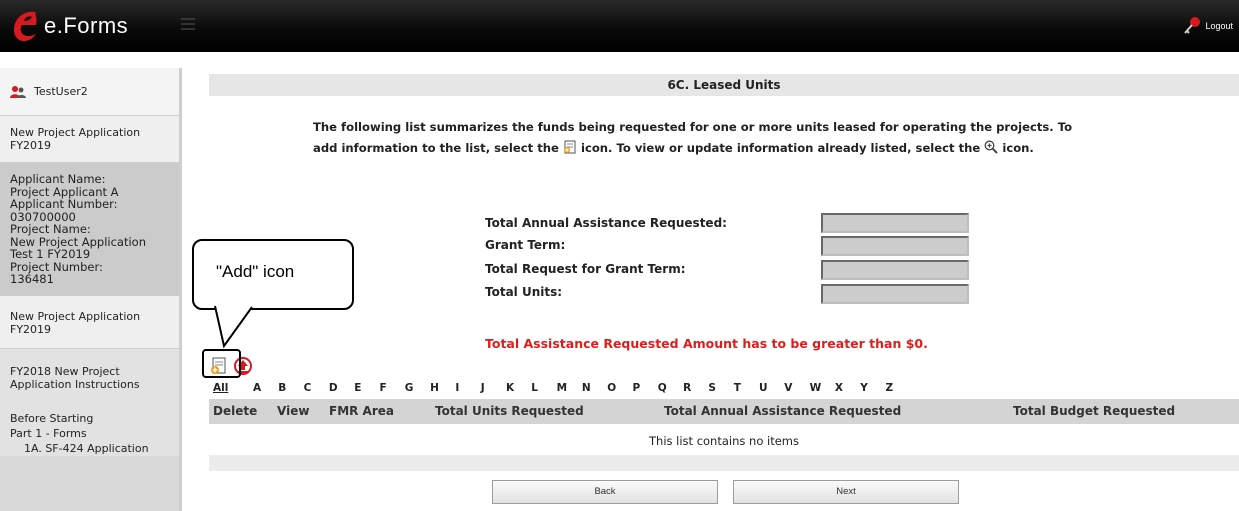 Image resolution: width=1239 pixels, height=511 pixels. Describe the element at coordinates (605, 492) in the screenshot. I see `back-button: Back` at that location.